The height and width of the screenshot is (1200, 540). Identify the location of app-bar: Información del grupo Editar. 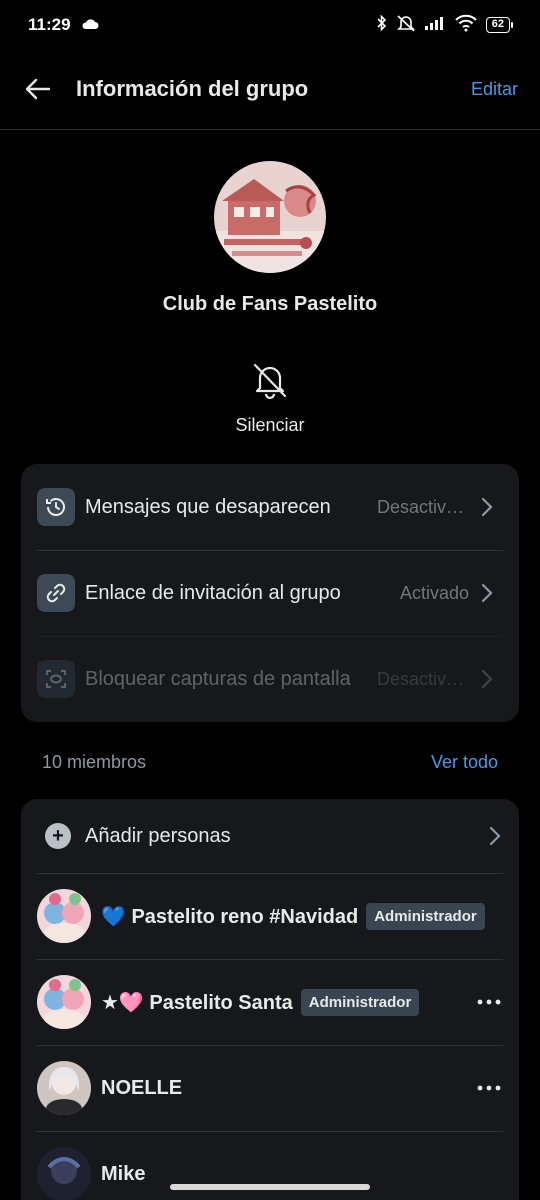
(270, 89).